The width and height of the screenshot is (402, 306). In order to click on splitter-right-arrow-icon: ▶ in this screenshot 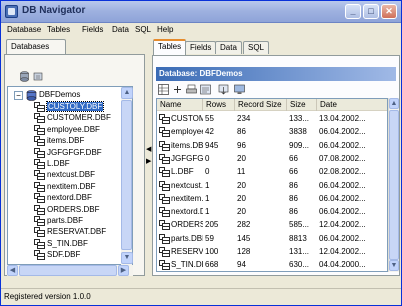, I will do `click(148, 161)`.